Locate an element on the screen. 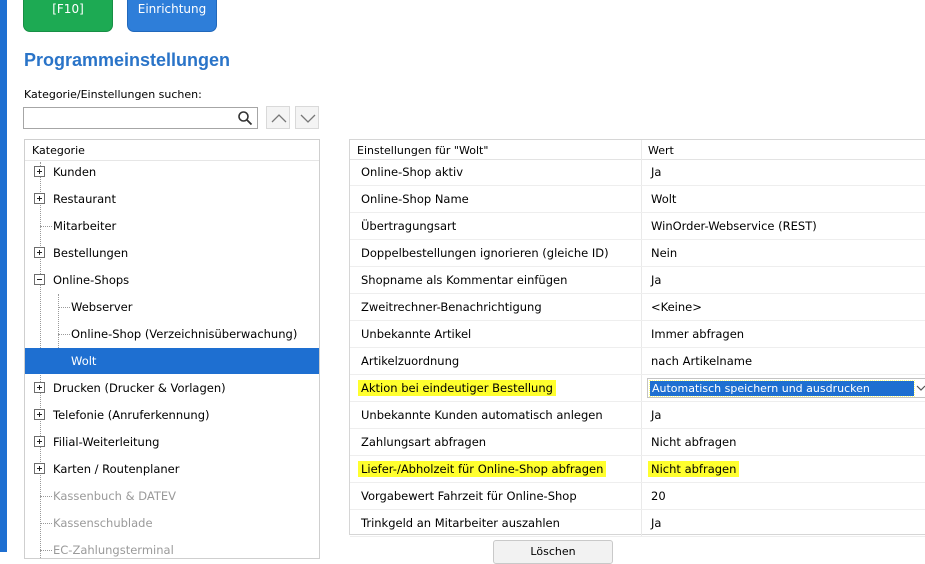  setting-value: <Keine> is located at coordinates (676, 307).